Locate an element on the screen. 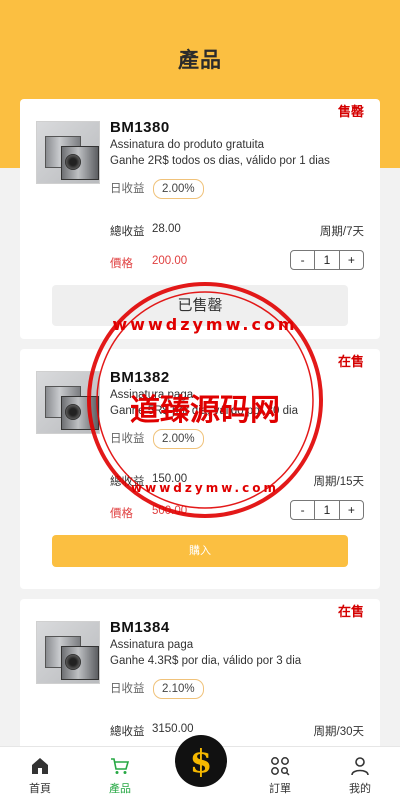  tab-products: 產品 is located at coordinates (120, 772).